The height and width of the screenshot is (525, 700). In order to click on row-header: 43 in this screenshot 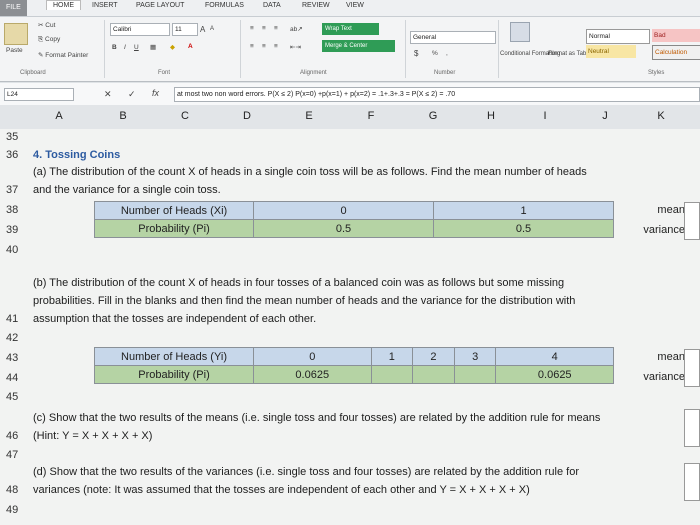, I will do `click(12, 358)`.